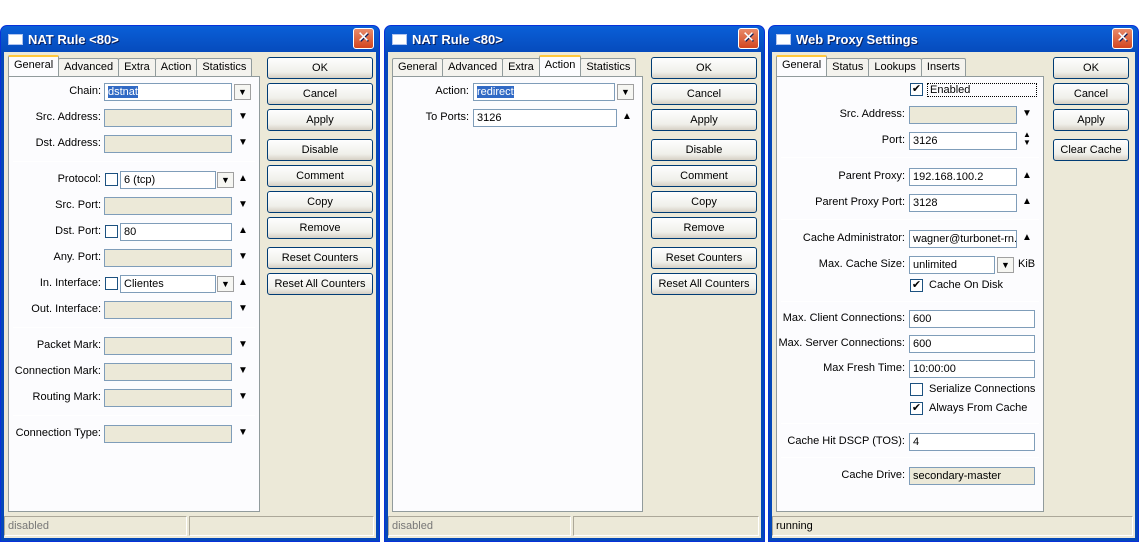 This screenshot has height=542, width=1141. What do you see at coordinates (168, 92) in the screenshot?
I see `chain-field: dstnat` at bounding box center [168, 92].